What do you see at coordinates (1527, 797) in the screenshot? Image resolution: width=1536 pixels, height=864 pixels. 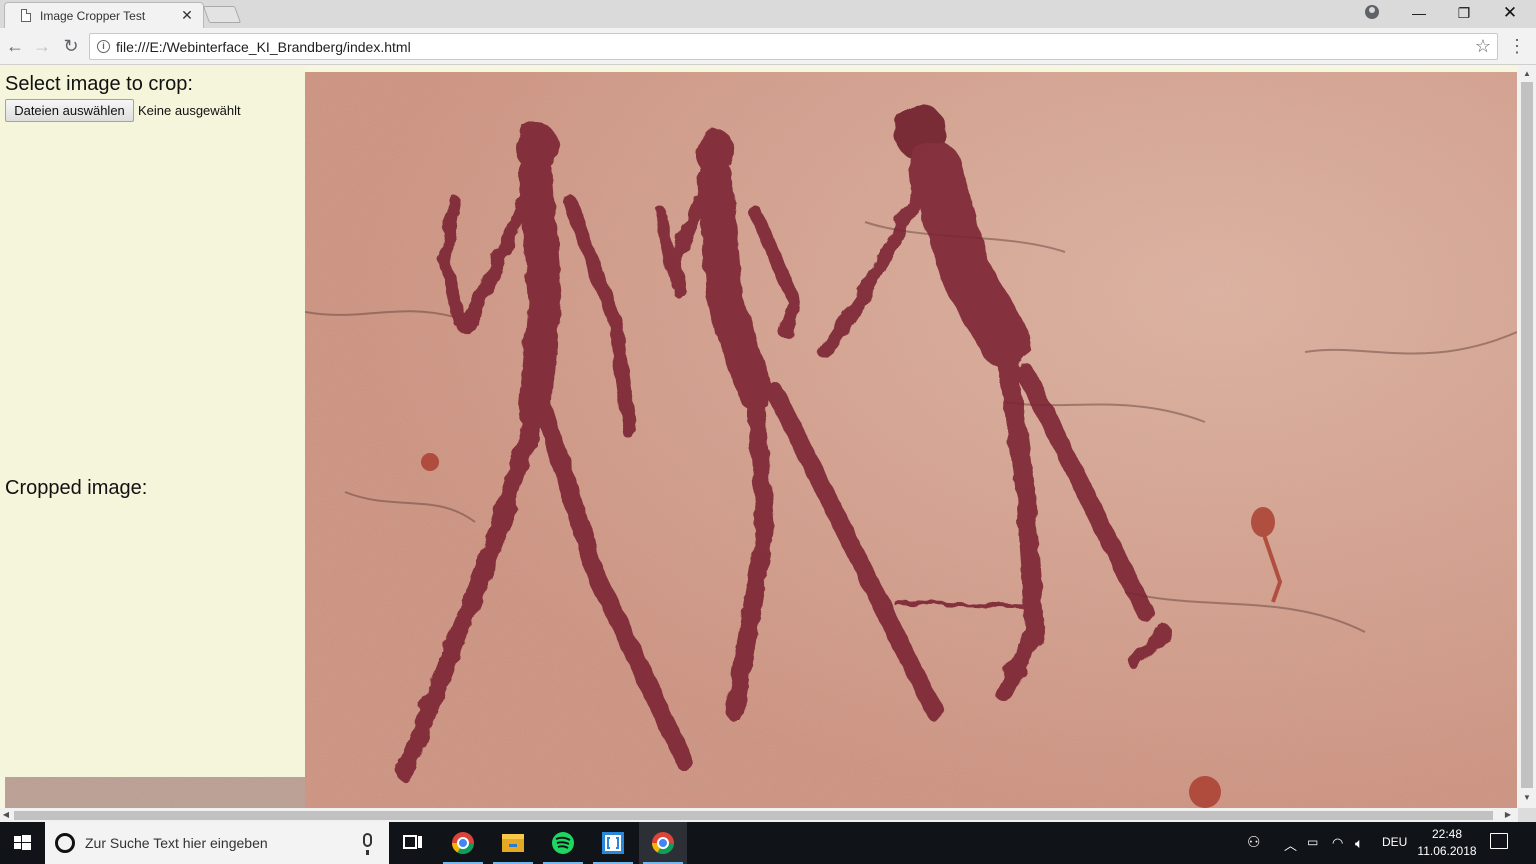 I see `scroll-down-icon: ▼` at bounding box center [1527, 797].